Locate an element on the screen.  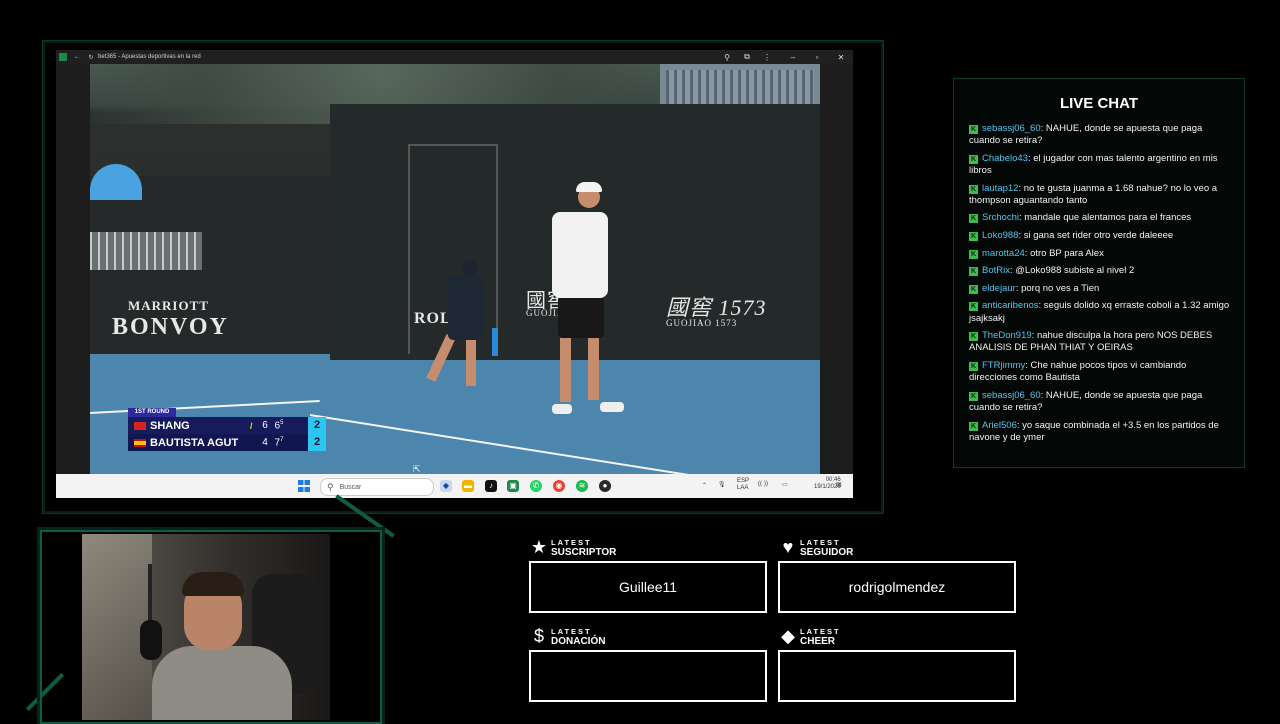
chat-title: LIVE CHAT is located at coordinates (1099, 103).